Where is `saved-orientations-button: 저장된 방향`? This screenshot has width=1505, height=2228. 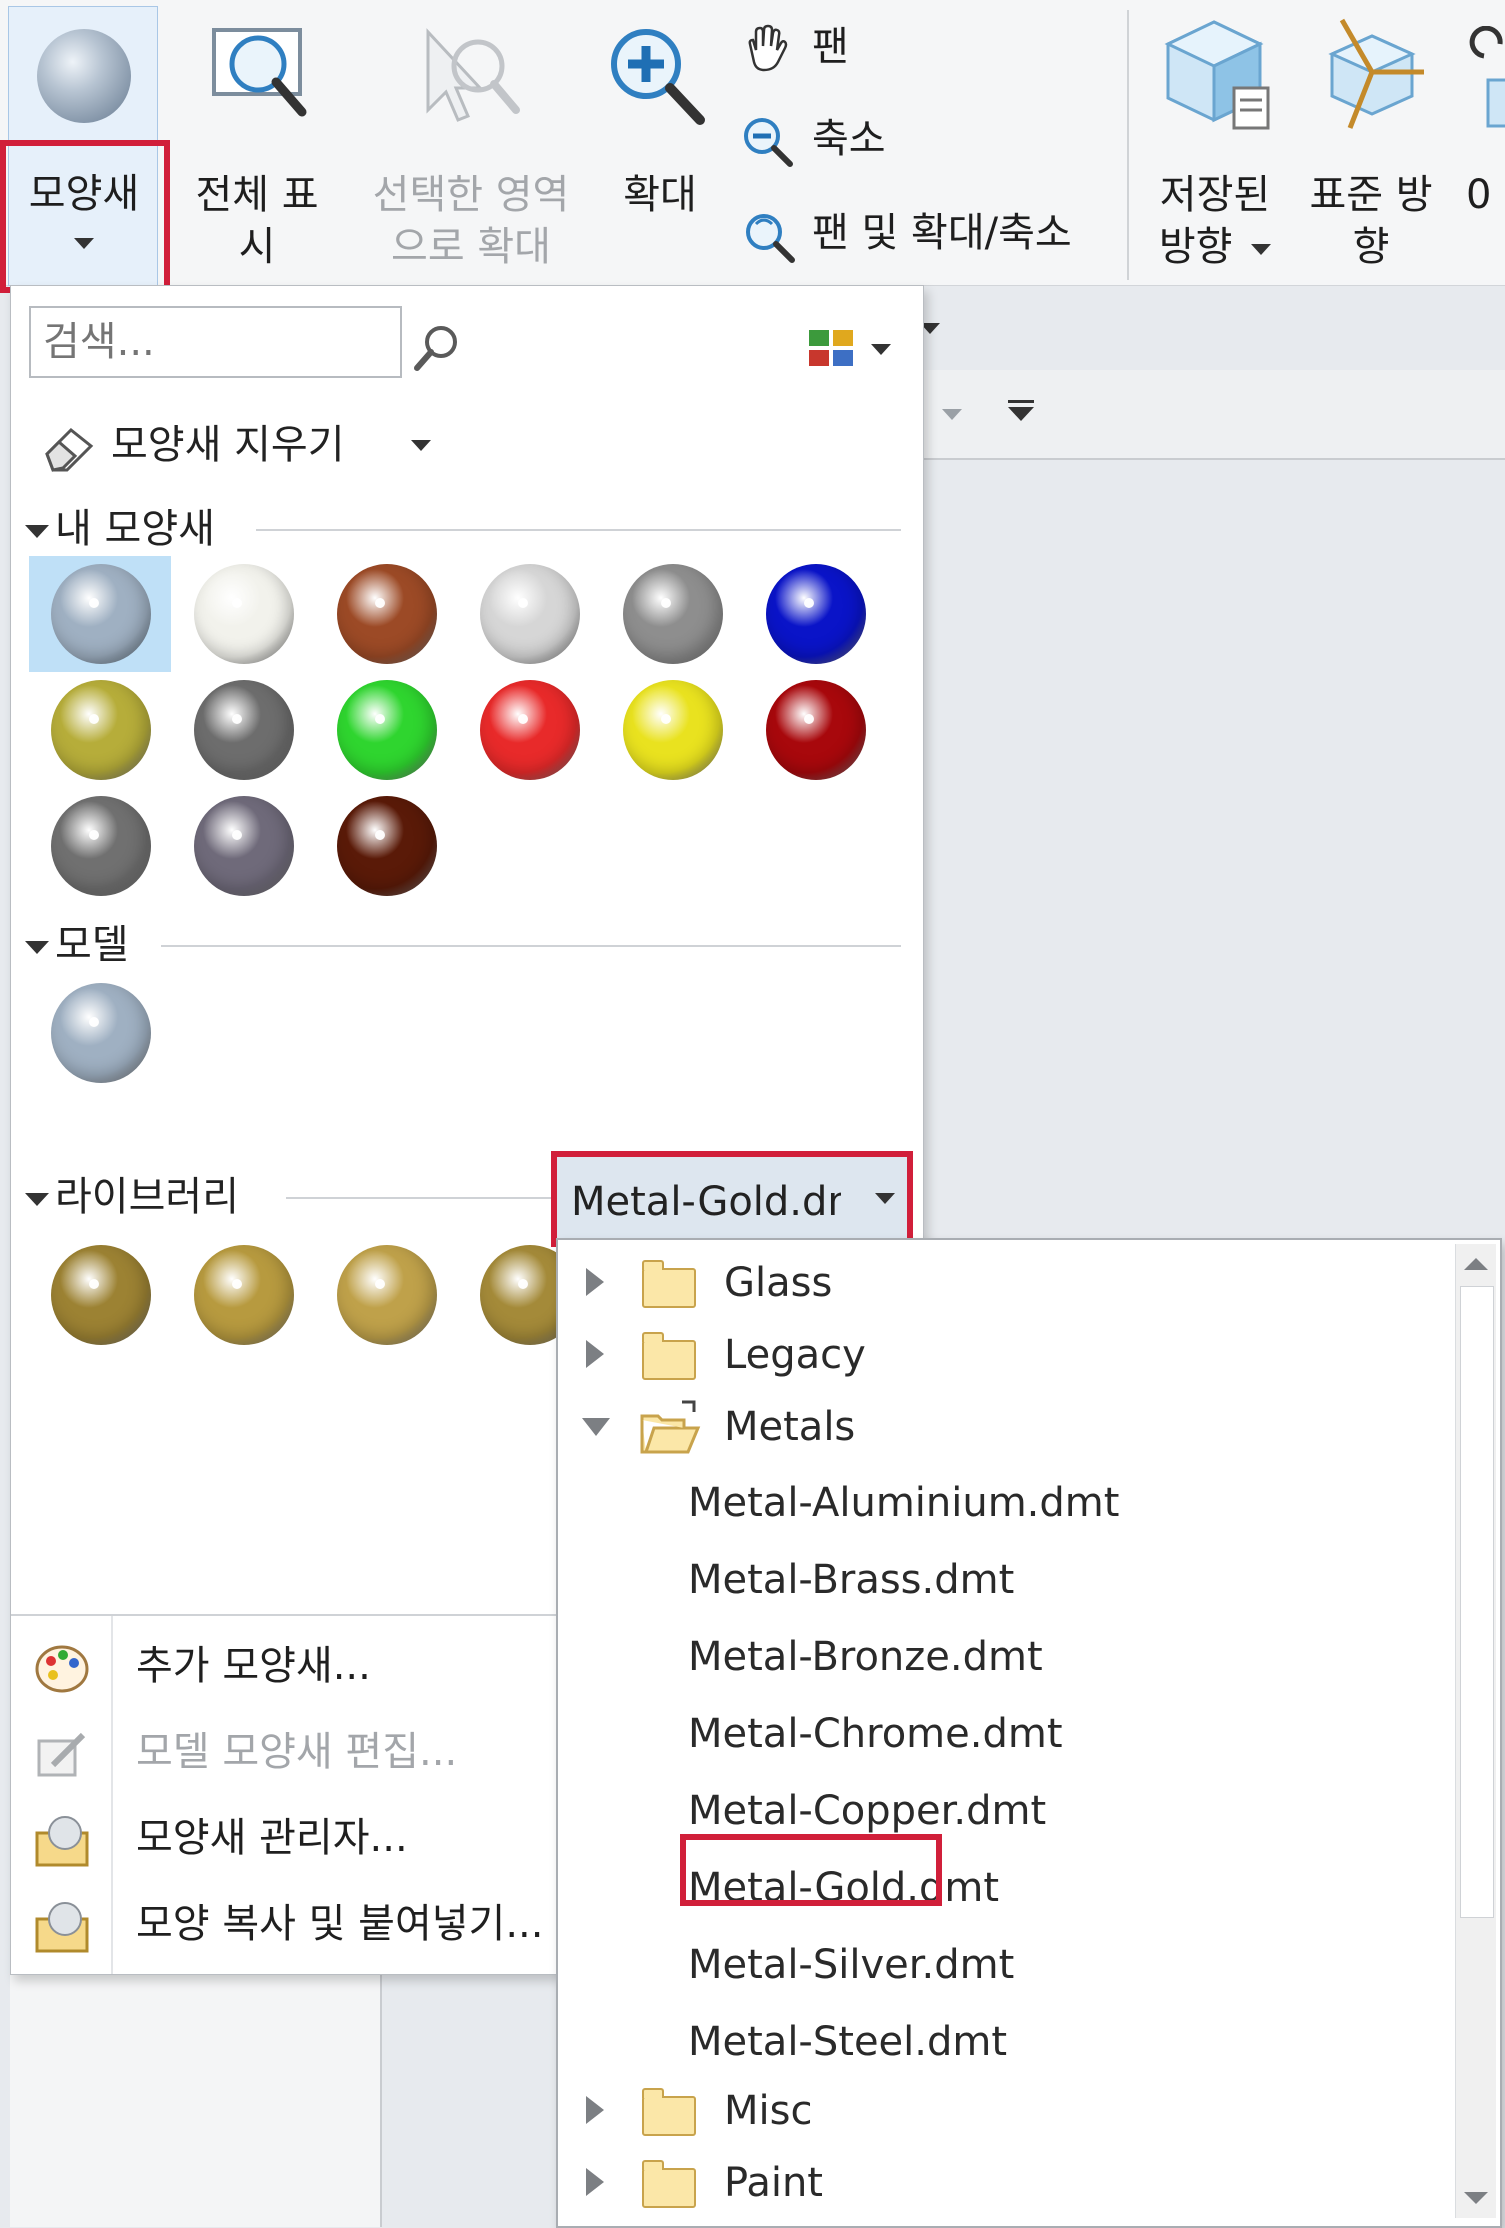 saved-orientations-button: 저장된 방향 is located at coordinates (1215, 140).